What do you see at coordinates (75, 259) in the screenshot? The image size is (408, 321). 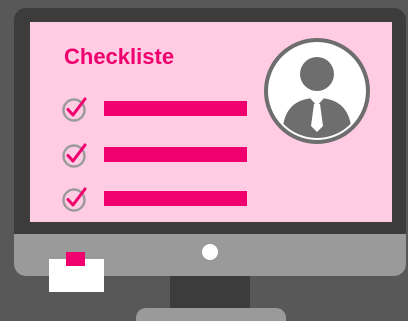 I see `sticky-note-tape` at bounding box center [75, 259].